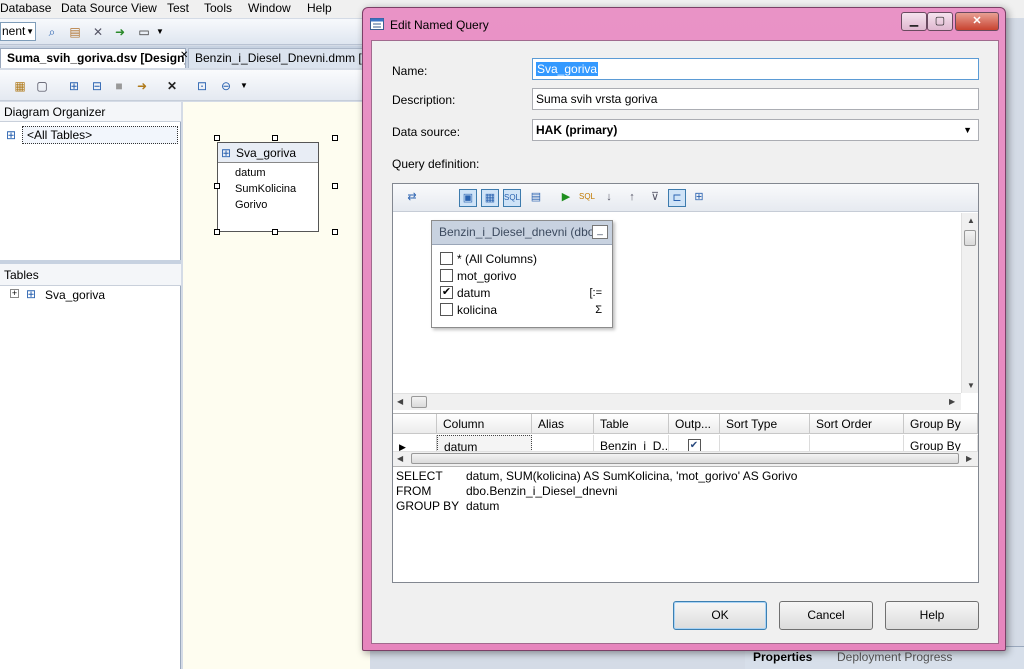 This screenshot has width=1024, height=669. I want to click on properties-icon: ▤, so click(75, 32).